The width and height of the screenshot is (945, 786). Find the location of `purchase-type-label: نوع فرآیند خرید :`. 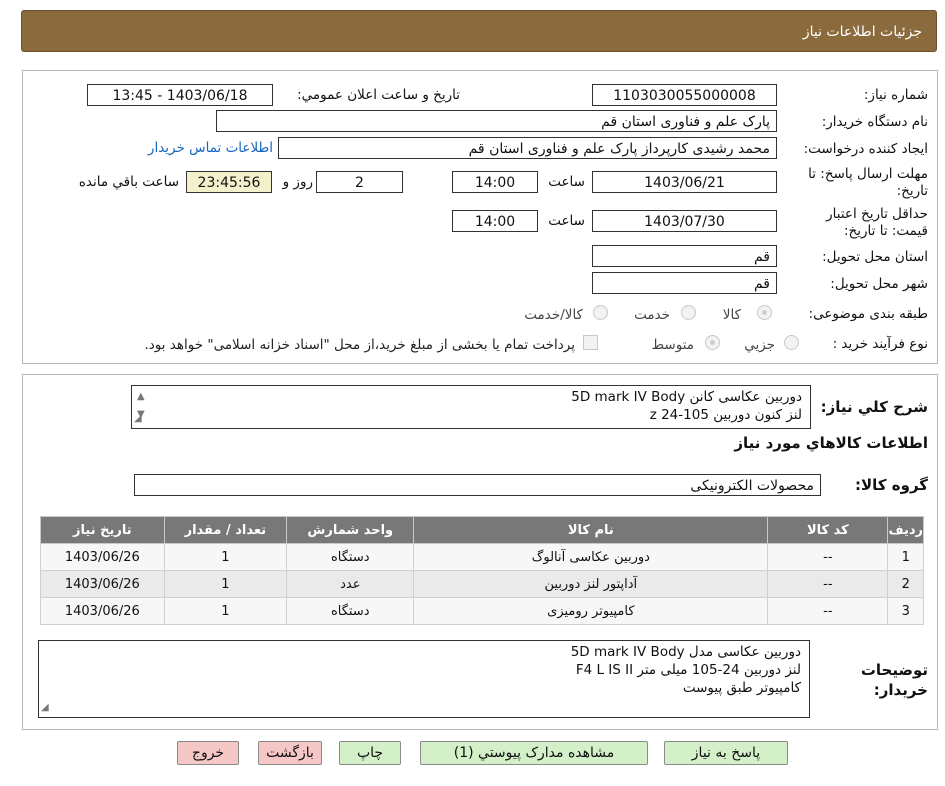

purchase-type-label: نوع فرآیند خرید : is located at coordinates (880, 344).